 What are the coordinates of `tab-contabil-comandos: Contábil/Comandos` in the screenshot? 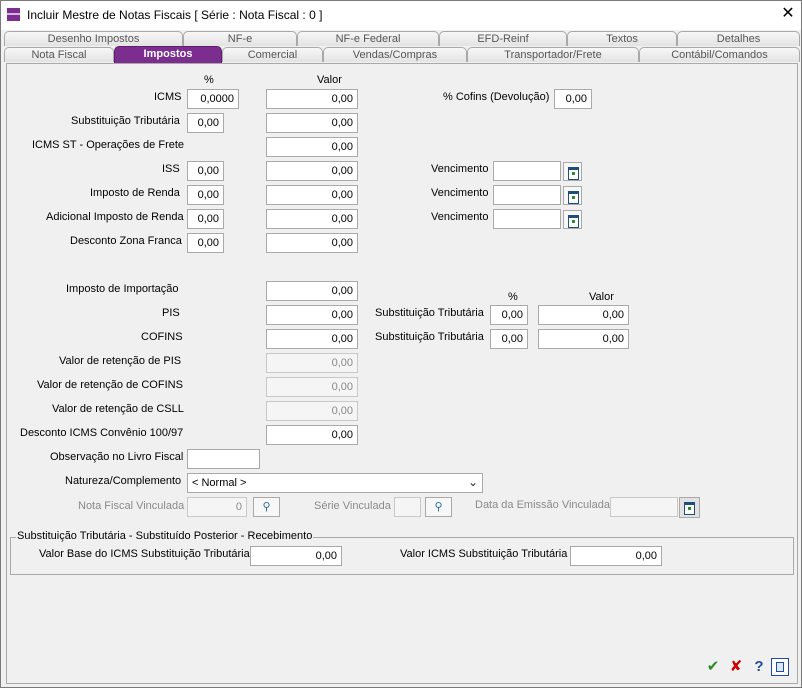 It's located at (719, 54).